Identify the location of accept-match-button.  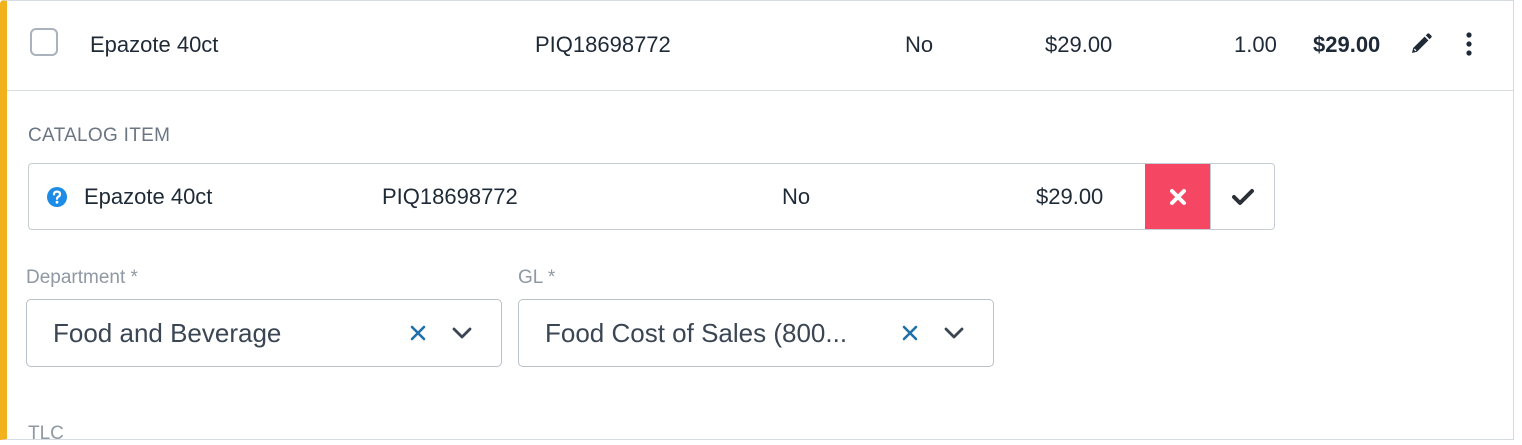
(1242, 196).